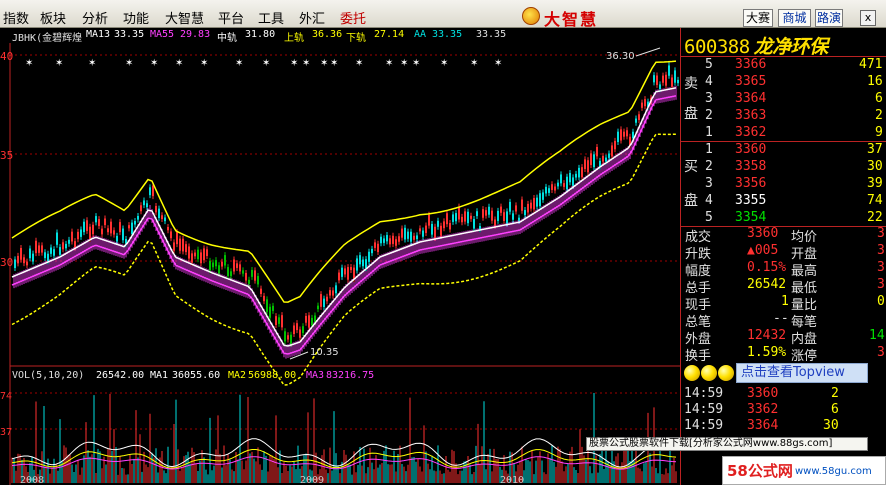  What do you see at coordinates (353, 17) in the screenshot?
I see `menu-order: 委托` at bounding box center [353, 17].